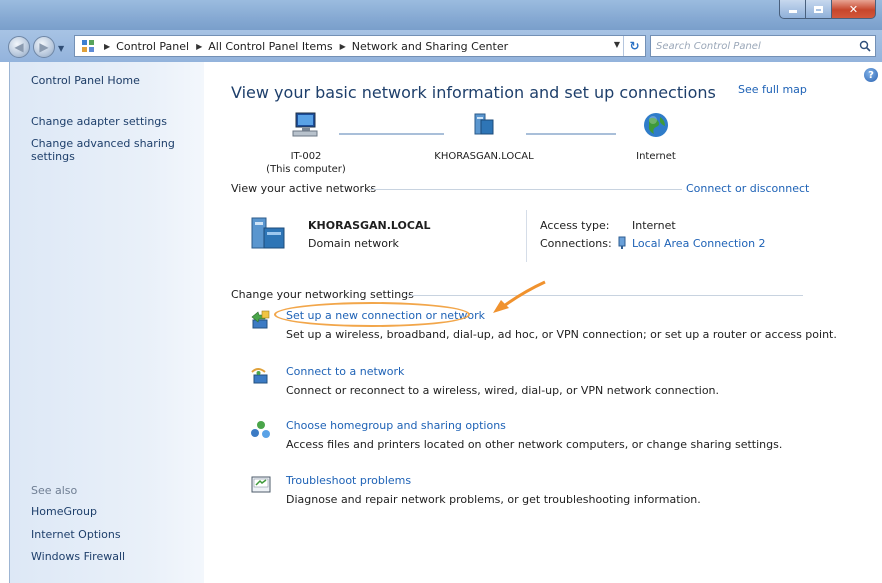 The image size is (882, 583). Describe the element at coordinates (654, 225) in the screenshot. I see `access-type-value: Internet` at that location.